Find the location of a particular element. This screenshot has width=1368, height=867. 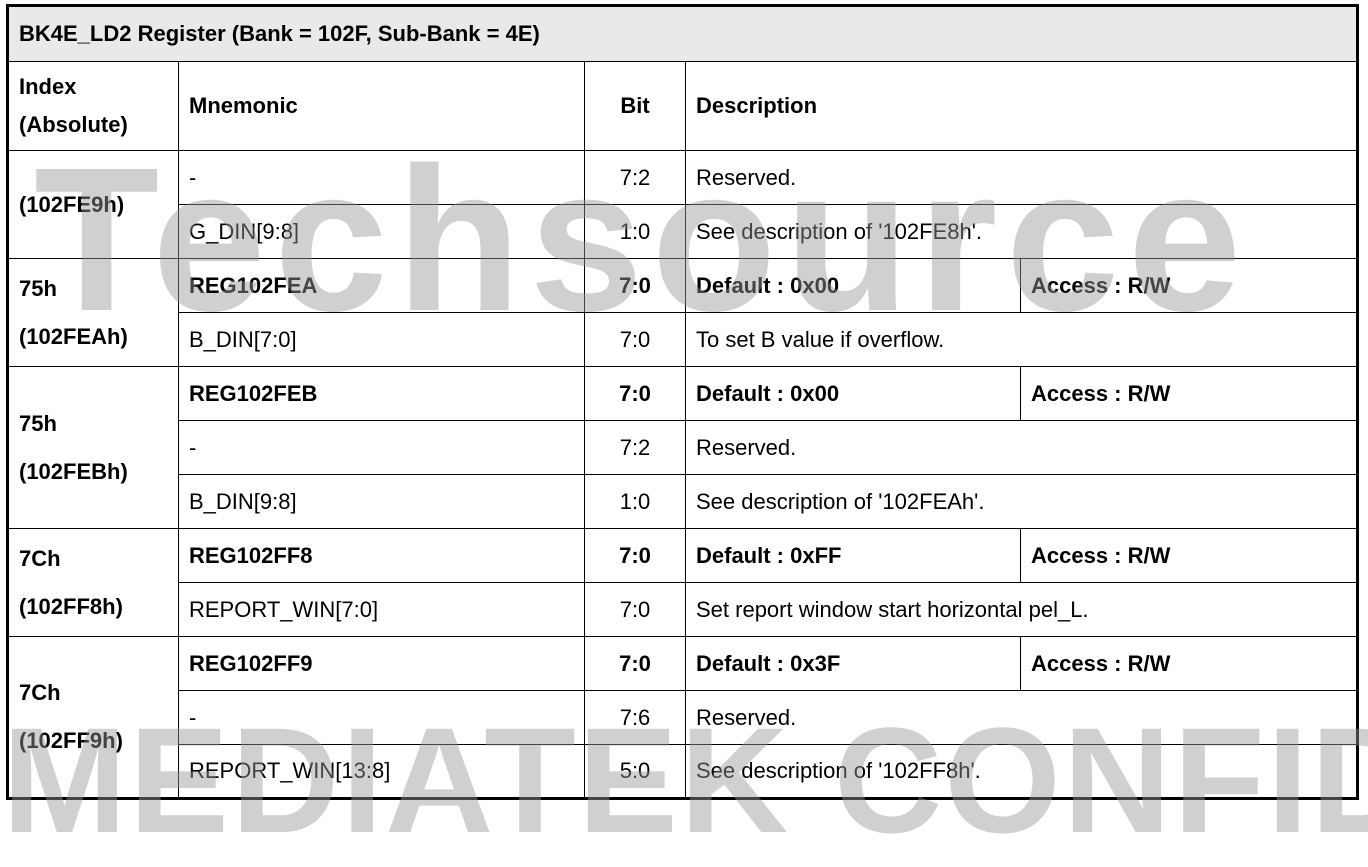

mnemonic-cell: REPORT_WIN[7:0] is located at coordinates (381, 609).